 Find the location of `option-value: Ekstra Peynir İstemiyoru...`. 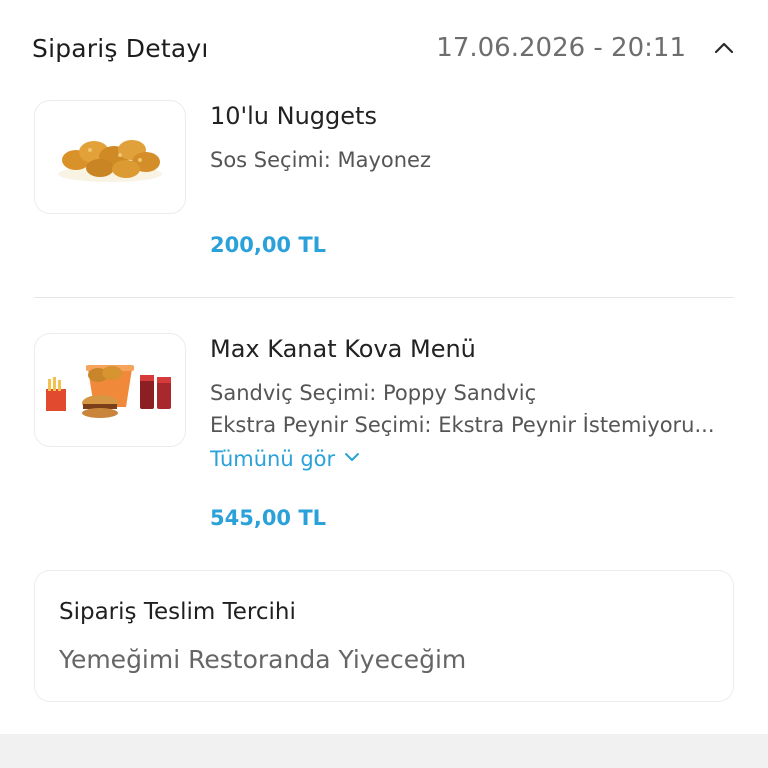

option-value: Ekstra Peynir İstemiyoru... is located at coordinates (576, 425).